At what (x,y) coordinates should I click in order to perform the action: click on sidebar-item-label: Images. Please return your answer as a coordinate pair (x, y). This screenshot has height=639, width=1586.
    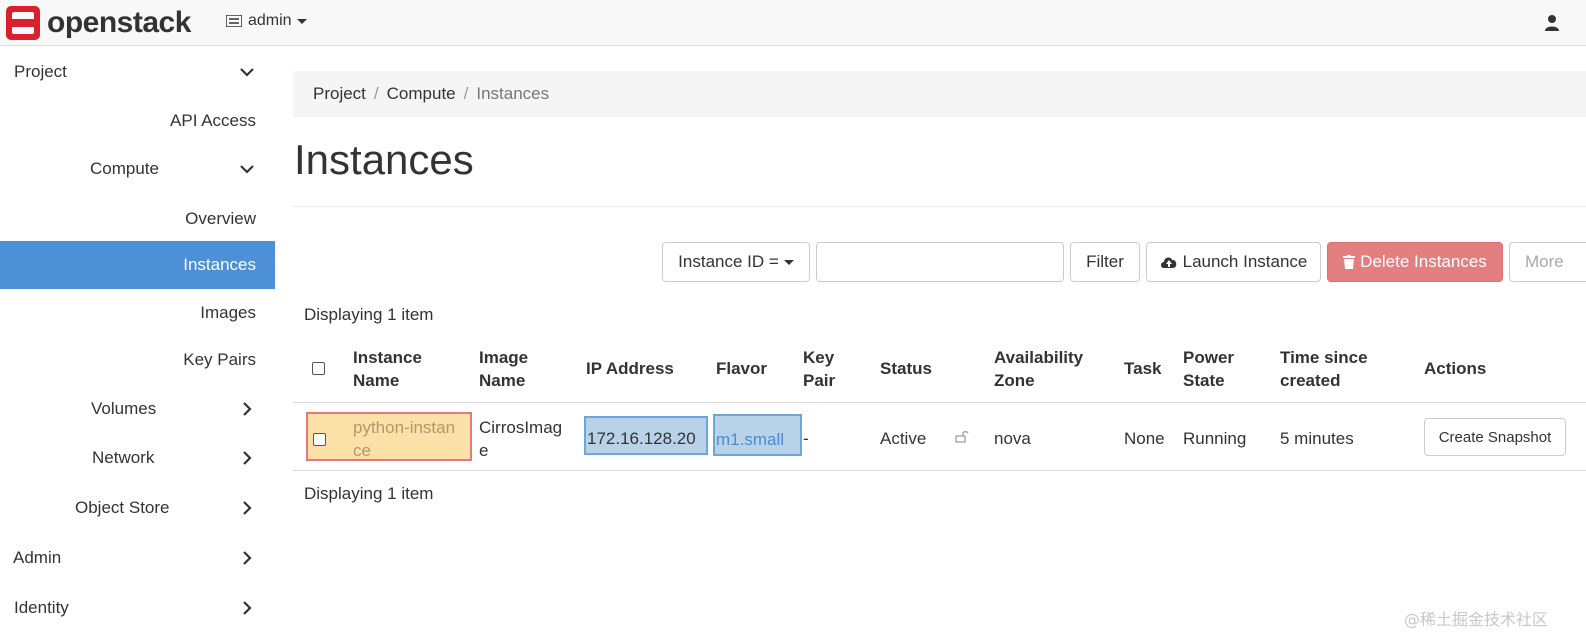
    Looking at the image, I should click on (228, 312).